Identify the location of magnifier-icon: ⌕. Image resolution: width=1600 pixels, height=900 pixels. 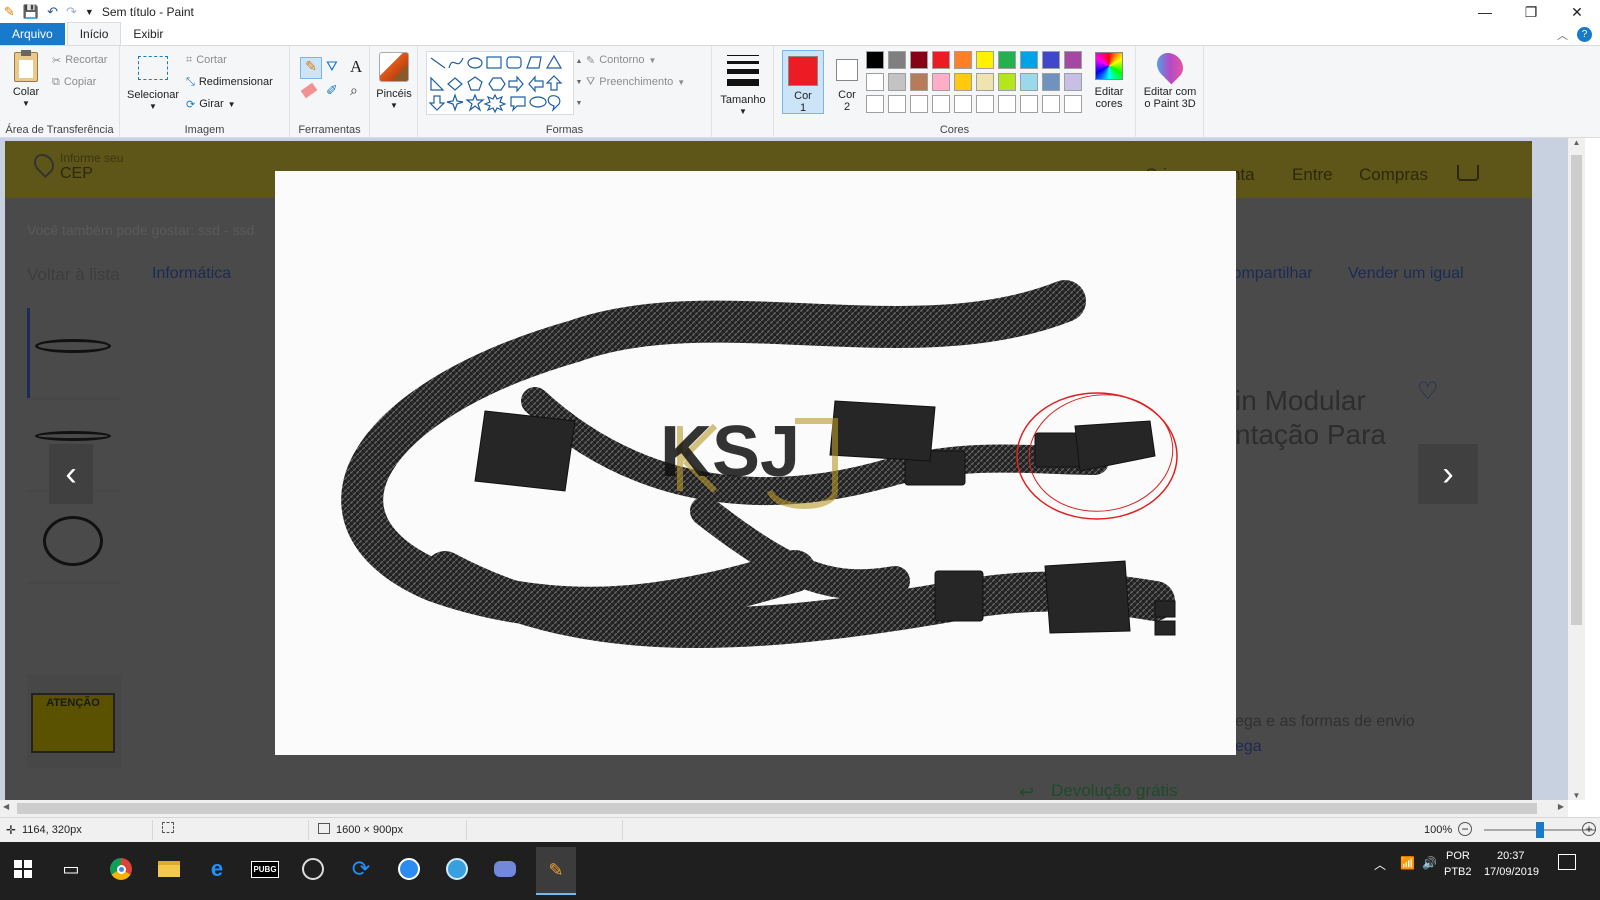
(354, 90).